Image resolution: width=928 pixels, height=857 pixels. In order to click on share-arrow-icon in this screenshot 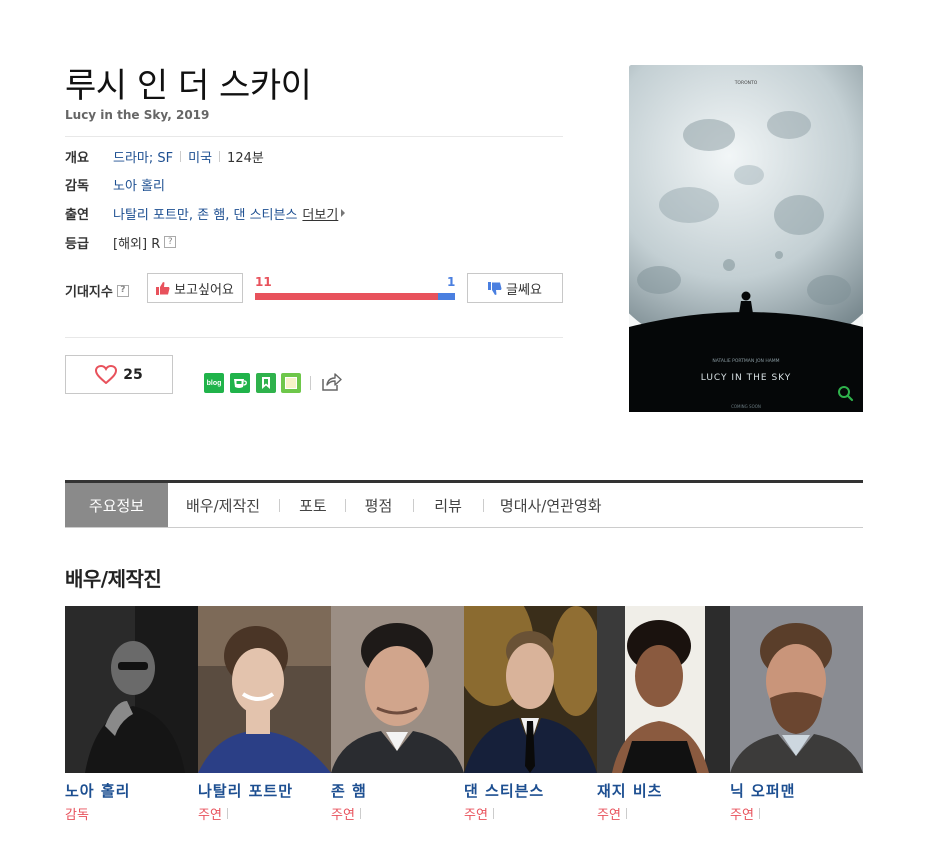, I will do `click(332, 382)`.